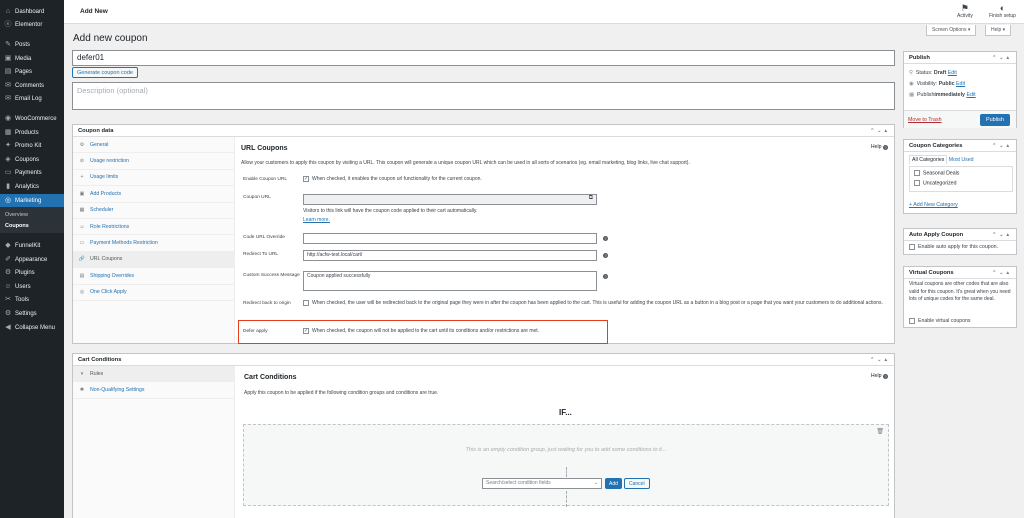 This screenshot has height=518, width=1024. Describe the element at coordinates (32, 72) in the screenshot. I see `sidebar-item-pages: ▤ Pages` at that location.